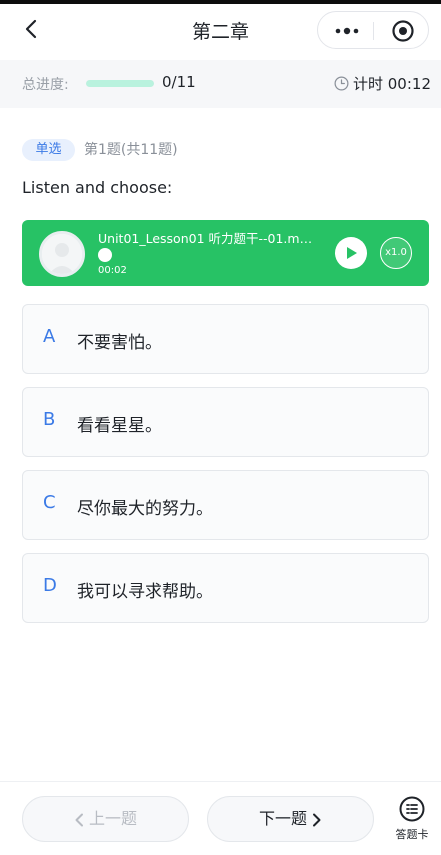  Describe the element at coordinates (145, 592) in the screenshot. I see `option-text: 我可以寻求帮助。` at that location.